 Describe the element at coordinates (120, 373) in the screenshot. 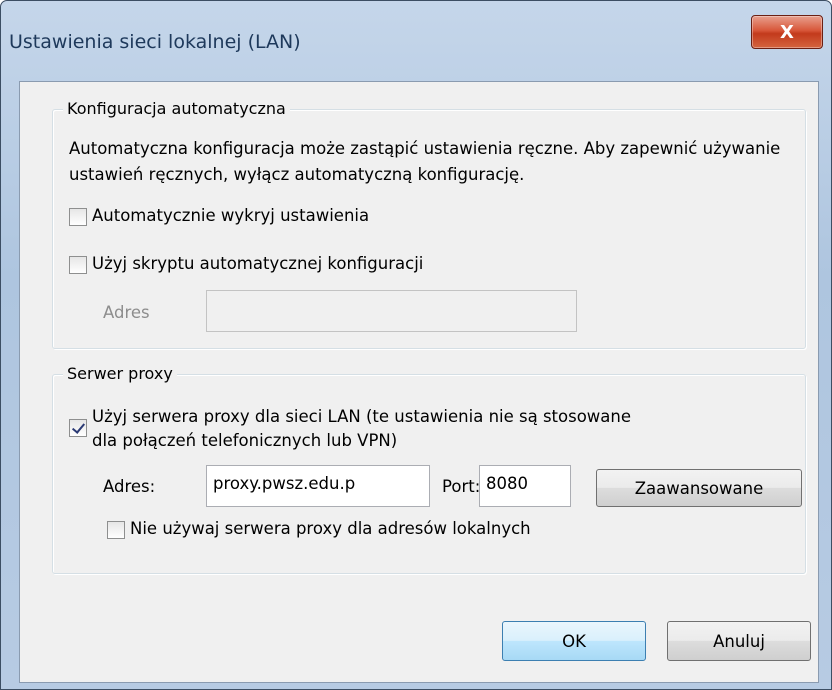

I see `proxy-group-title: Serwer proxy` at that location.